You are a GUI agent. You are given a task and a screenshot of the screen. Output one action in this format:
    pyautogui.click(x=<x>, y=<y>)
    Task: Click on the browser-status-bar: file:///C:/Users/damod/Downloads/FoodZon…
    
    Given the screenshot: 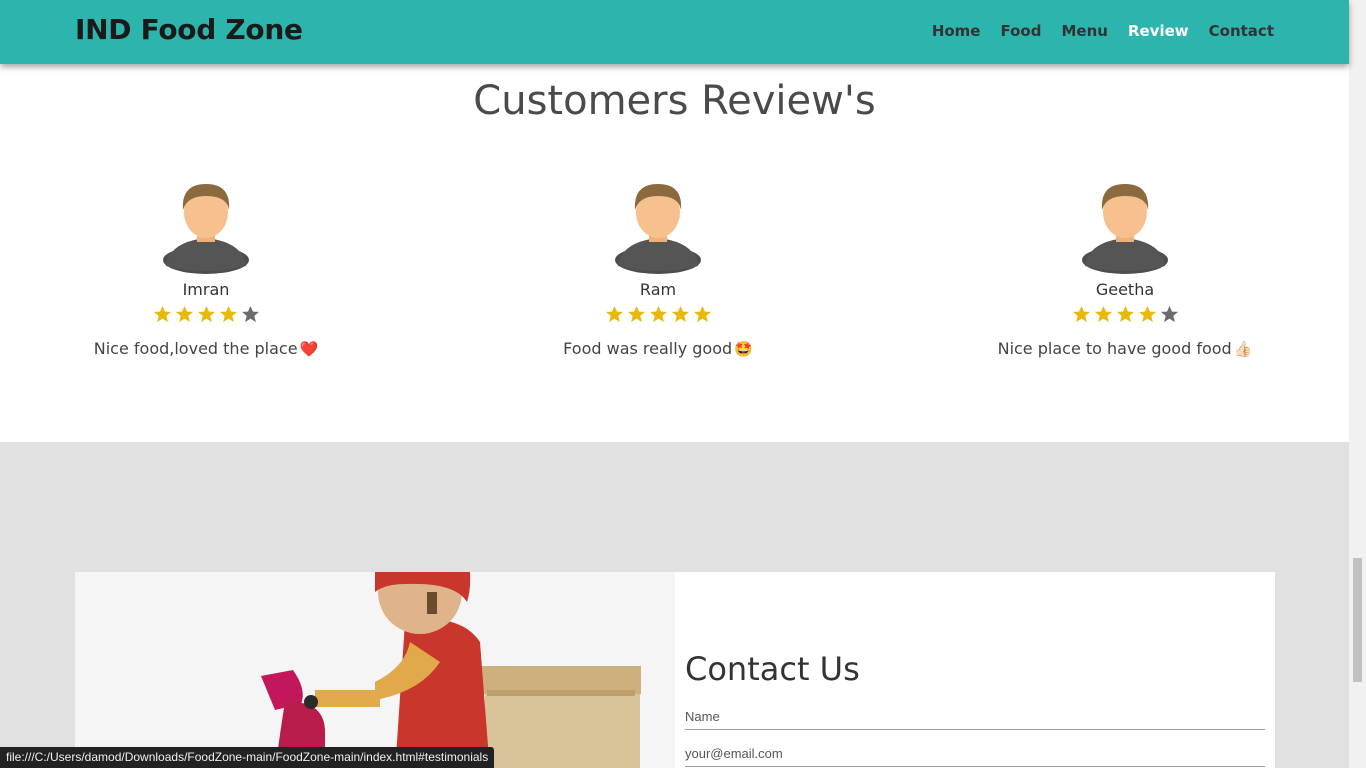 What is the action you would take?
    pyautogui.click(x=247, y=757)
    